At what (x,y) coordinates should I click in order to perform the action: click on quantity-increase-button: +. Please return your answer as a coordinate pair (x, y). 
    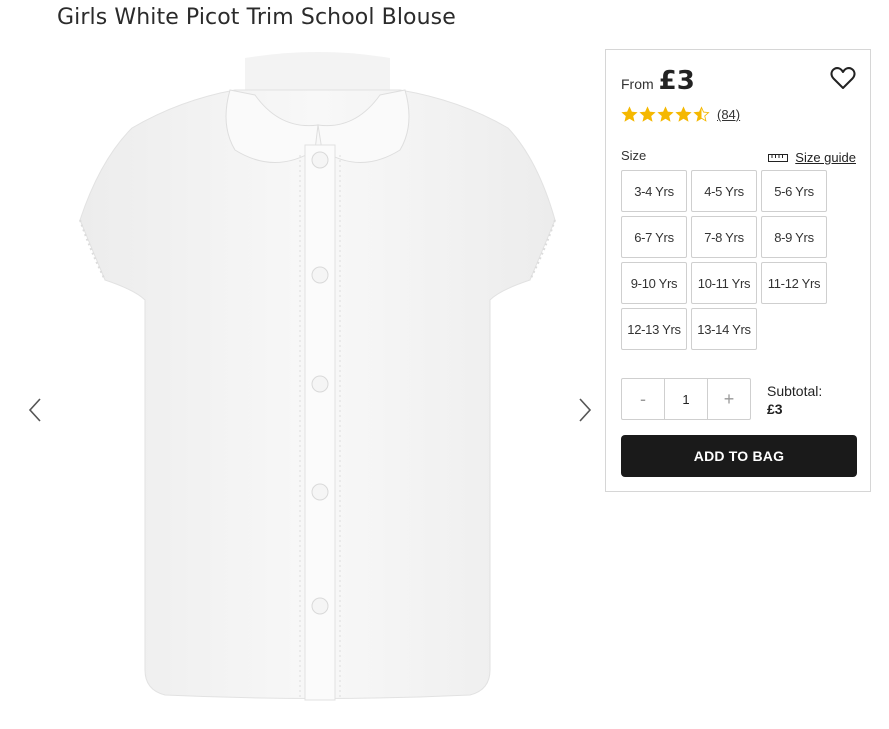
    Looking at the image, I should click on (729, 399).